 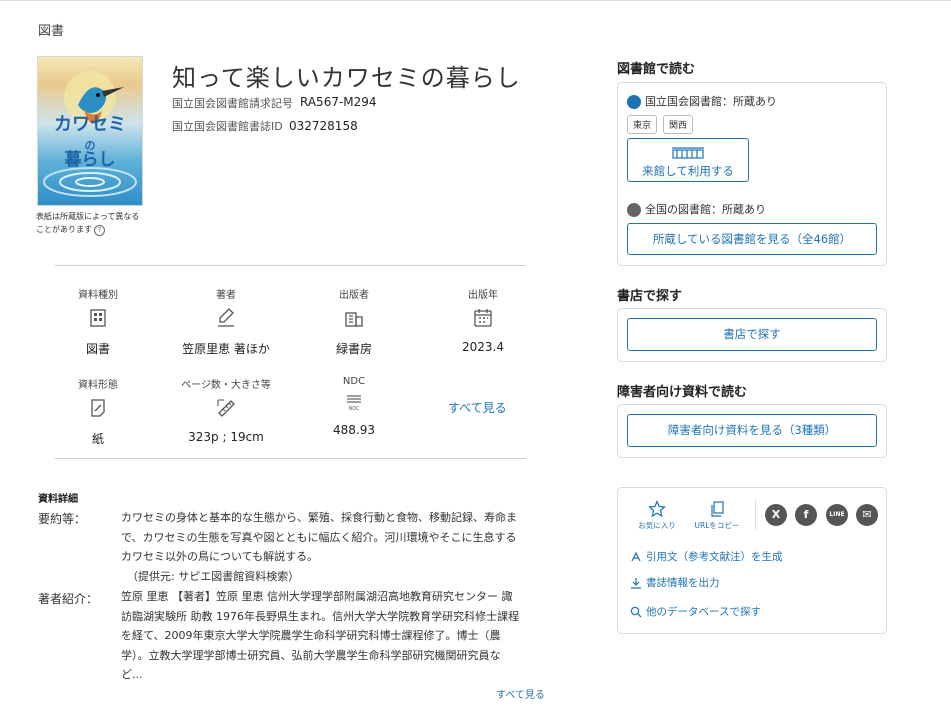 I want to click on book-cover-image: カワセミ の 暮らし, so click(x=90, y=131).